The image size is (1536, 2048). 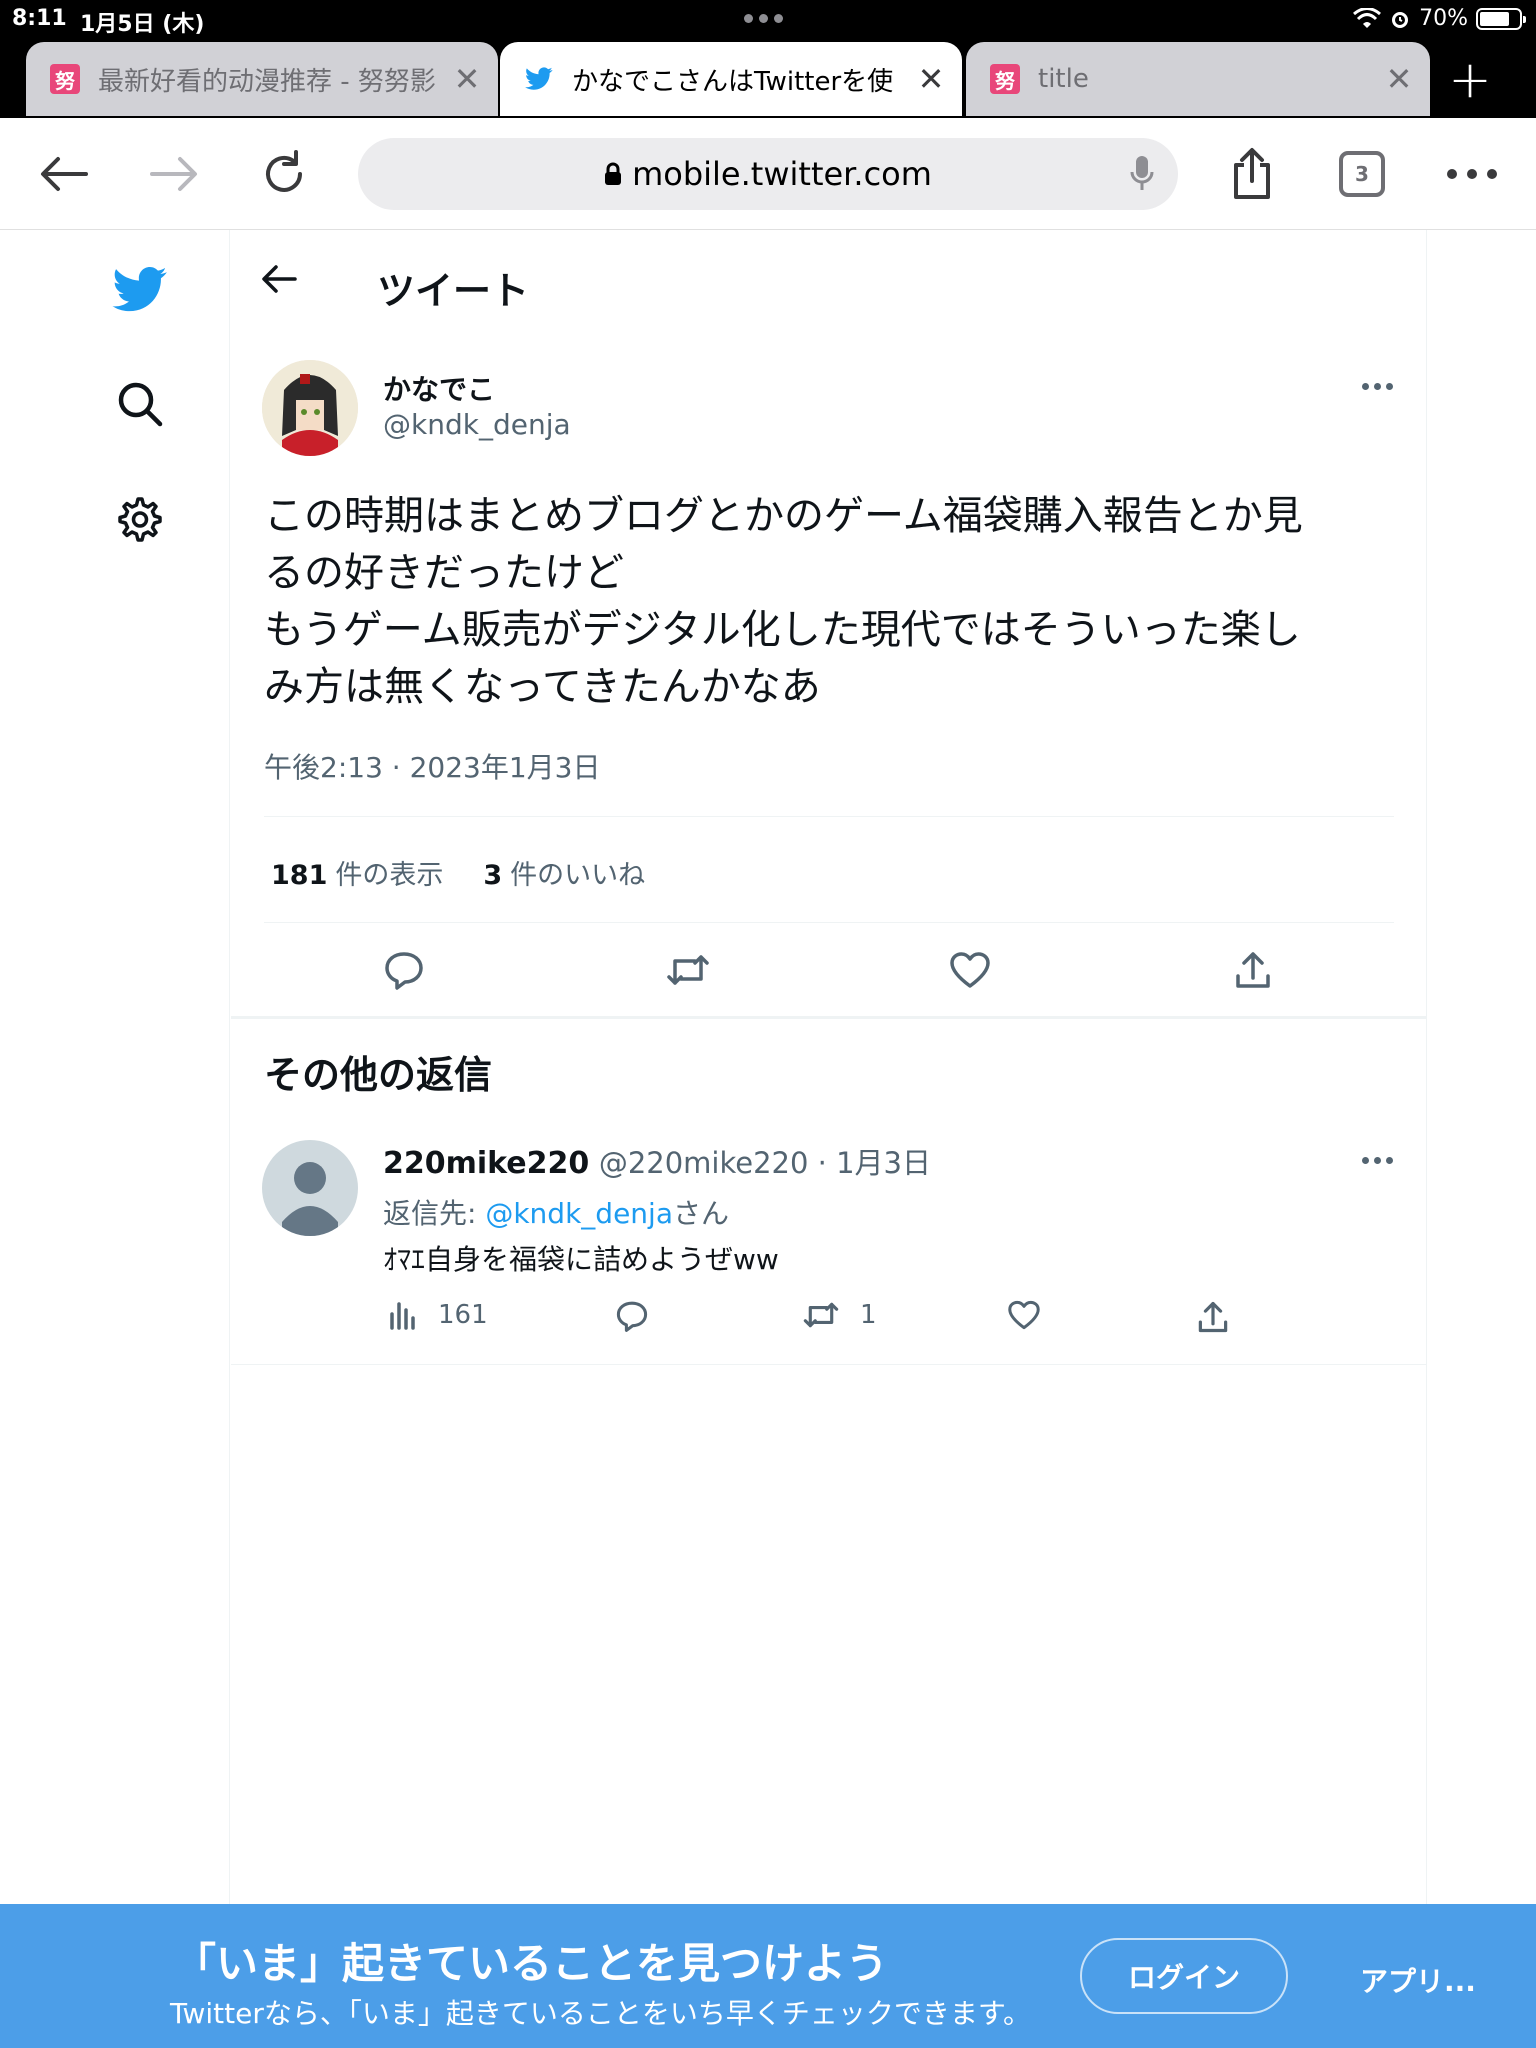 I want to click on url-text: mobile.twitter.com, so click(x=782, y=174).